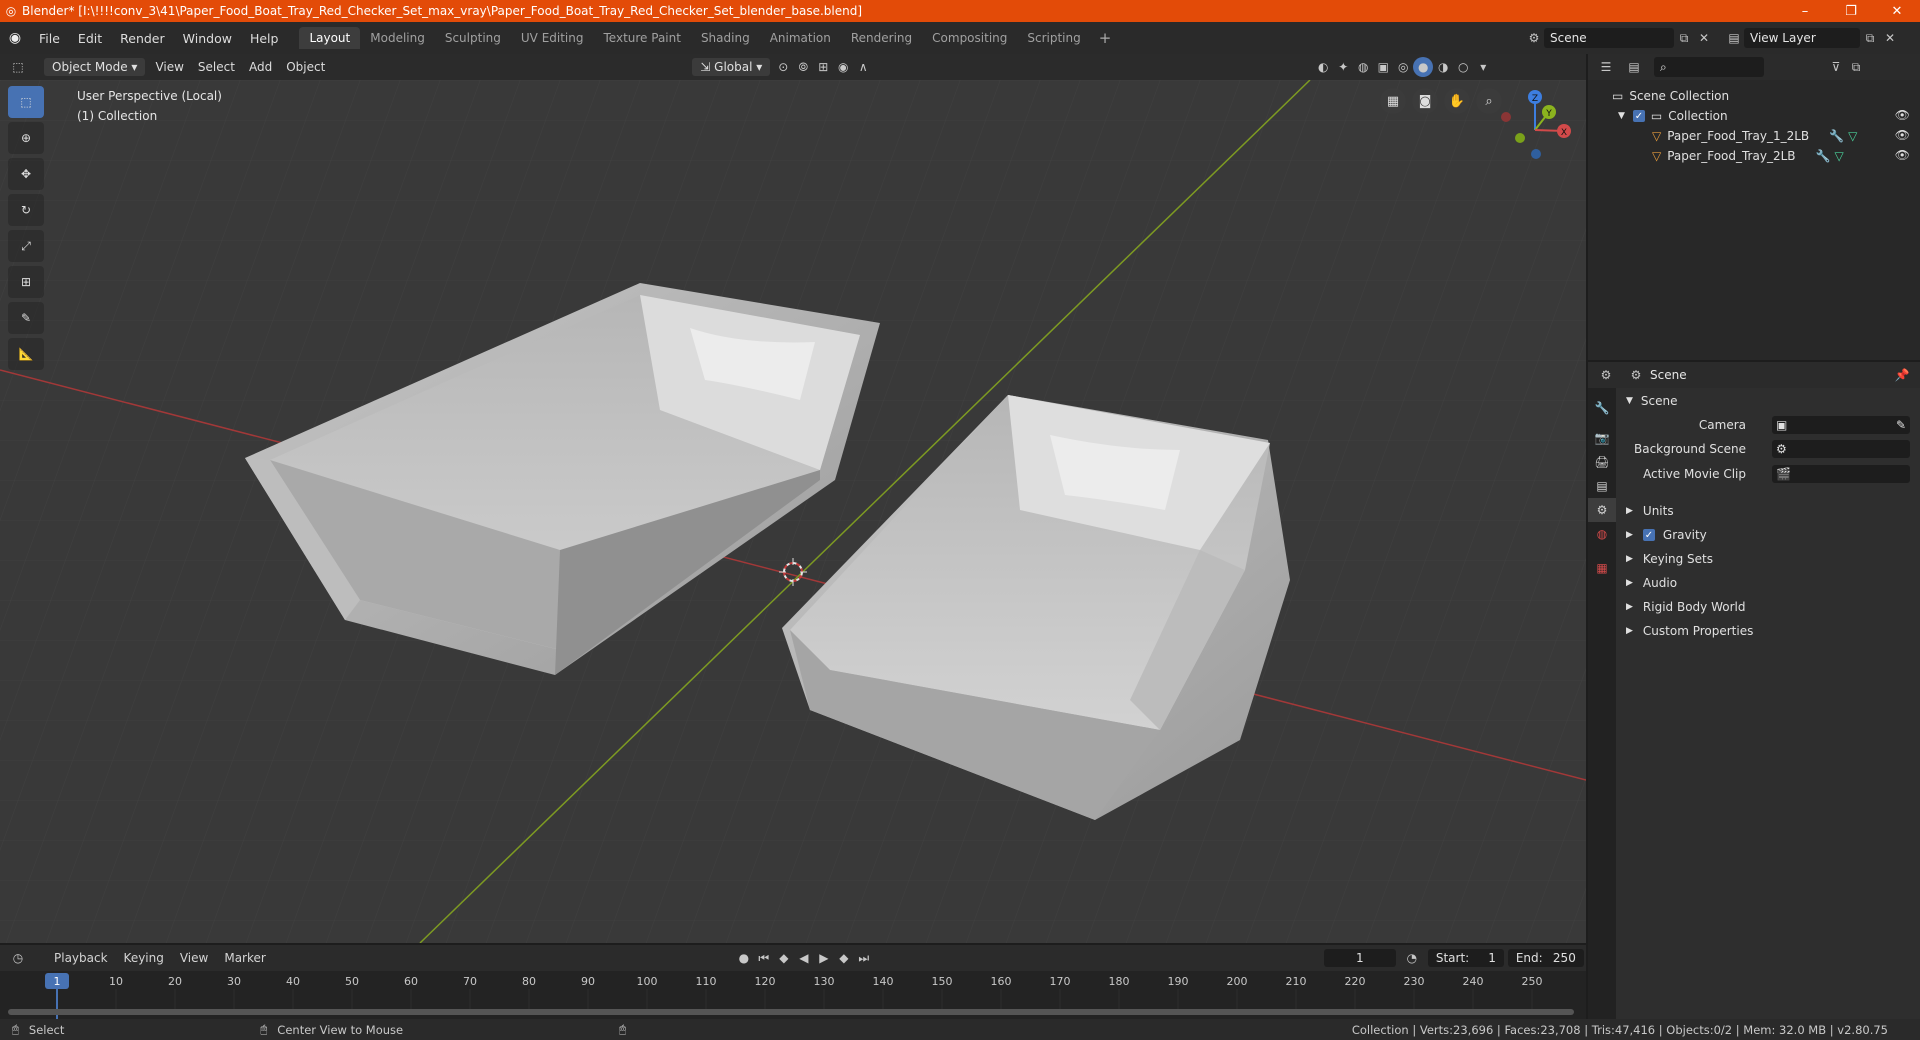 This screenshot has height=1040, width=1920. What do you see at coordinates (1901, 425) in the screenshot?
I see `eyedropper-icon: ✎` at bounding box center [1901, 425].